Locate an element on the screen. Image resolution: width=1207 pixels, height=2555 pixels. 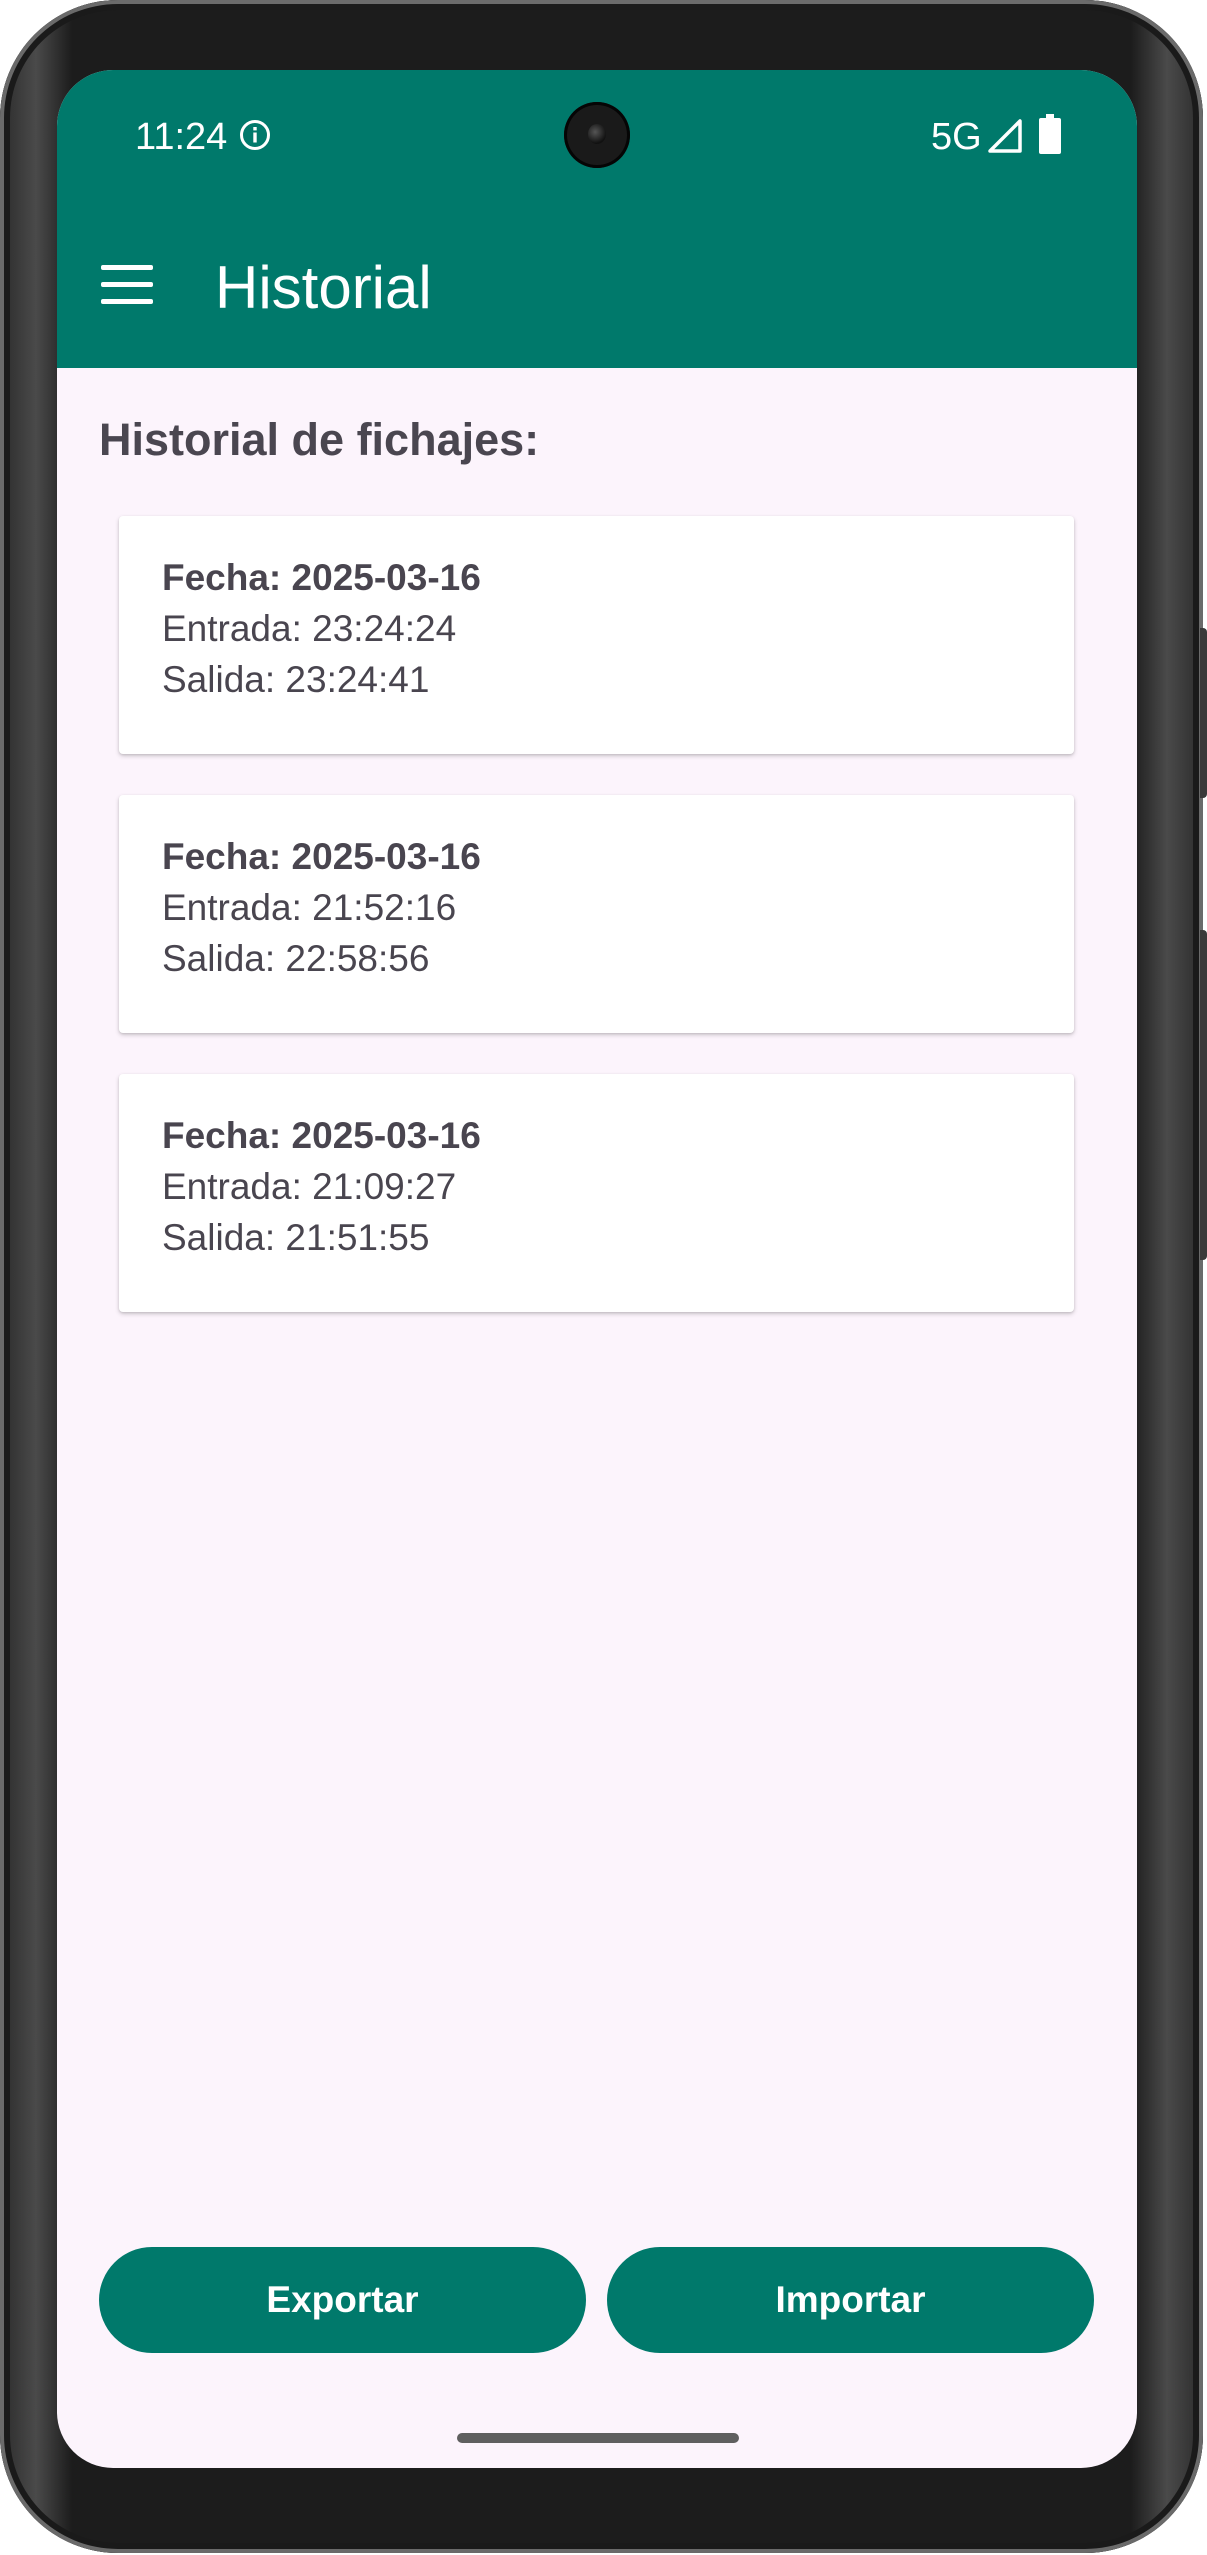
status-time: 11:24 is located at coordinates (181, 137).